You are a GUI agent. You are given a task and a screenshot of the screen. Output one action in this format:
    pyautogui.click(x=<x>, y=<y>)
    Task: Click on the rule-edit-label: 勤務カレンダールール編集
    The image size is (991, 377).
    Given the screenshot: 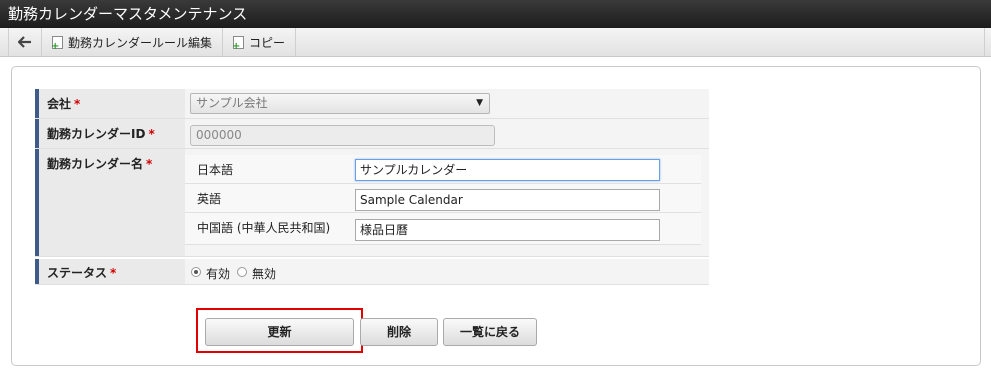 What is the action you would take?
    pyautogui.click(x=140, y=42)
    